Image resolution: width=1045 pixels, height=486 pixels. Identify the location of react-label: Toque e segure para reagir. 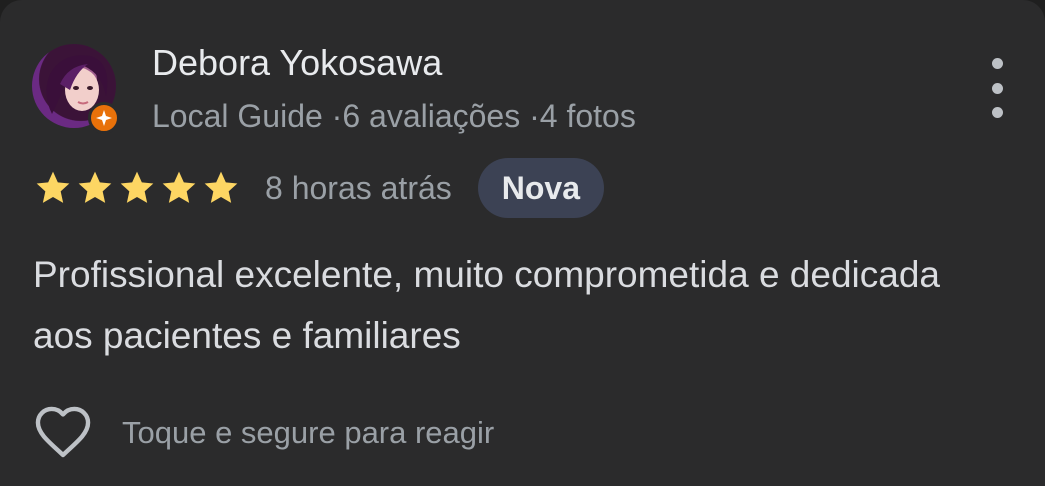
(308, 432).